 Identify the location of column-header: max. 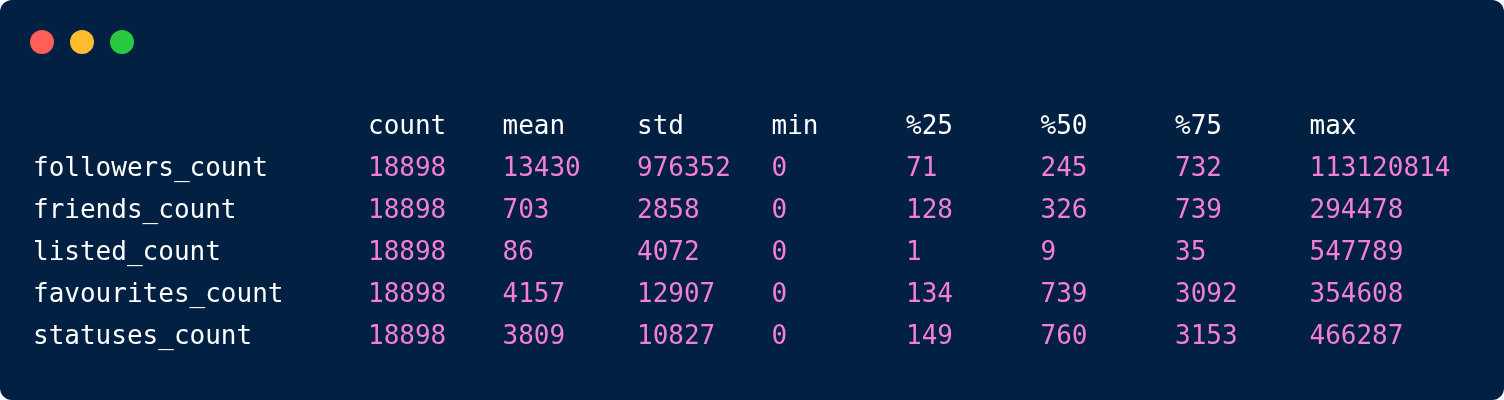
(1333, 125).